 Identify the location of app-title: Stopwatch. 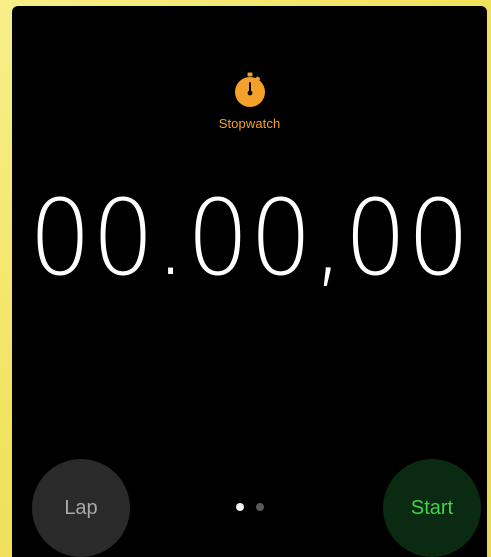
(249, 123).